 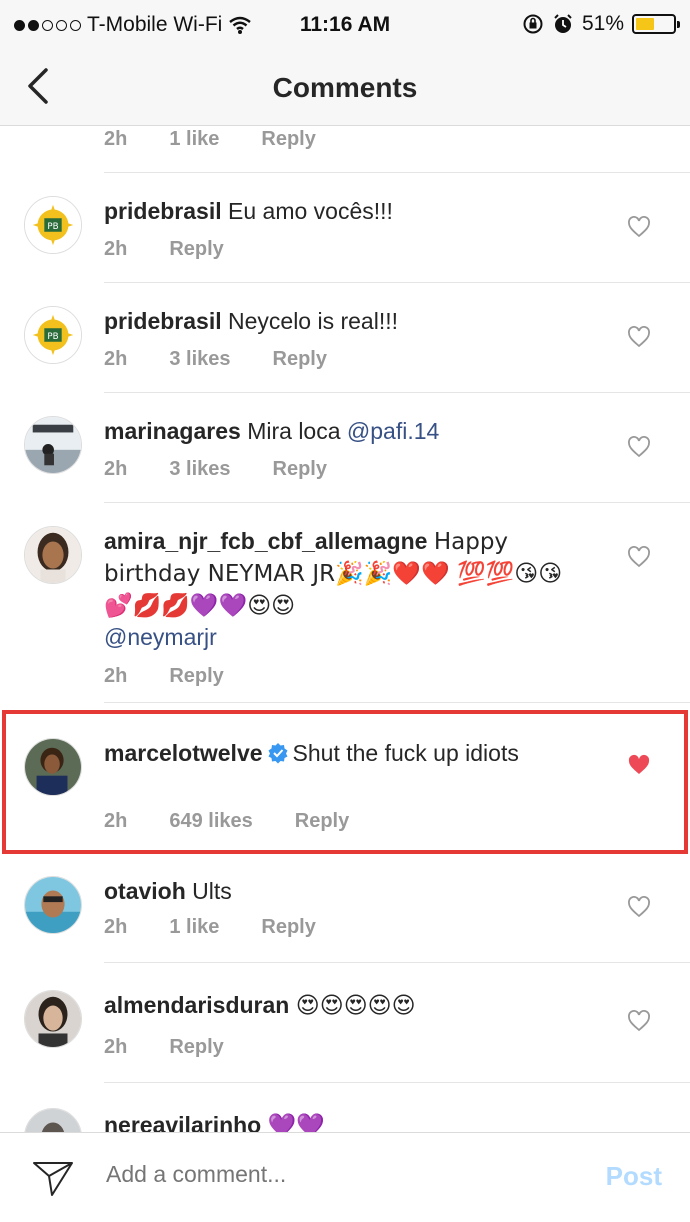 I want to click on comment-body: Eu amo vocês!!!, so click(x=310, y=211).